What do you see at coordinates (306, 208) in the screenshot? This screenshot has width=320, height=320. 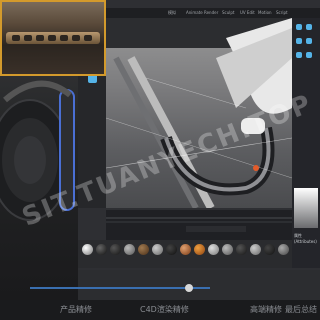 I see `preview-swatch` at bounding box center [306, 208].